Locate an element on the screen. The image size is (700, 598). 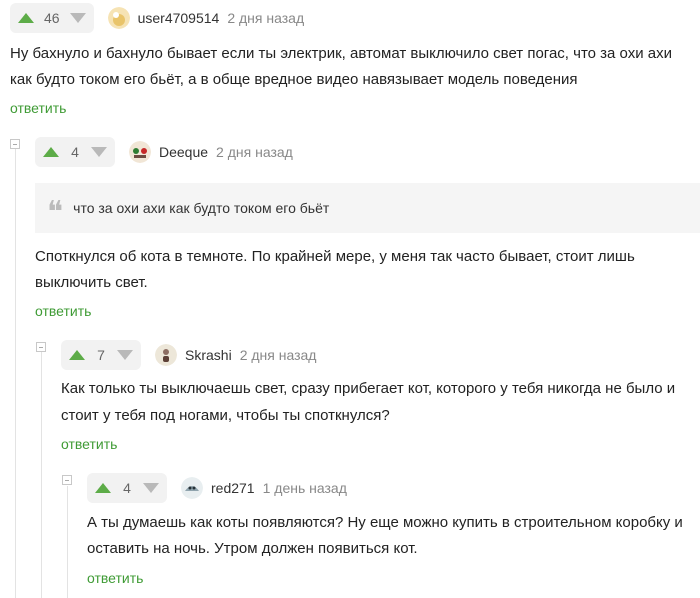
vote-box: 46 is located at coordinates (52, 18).